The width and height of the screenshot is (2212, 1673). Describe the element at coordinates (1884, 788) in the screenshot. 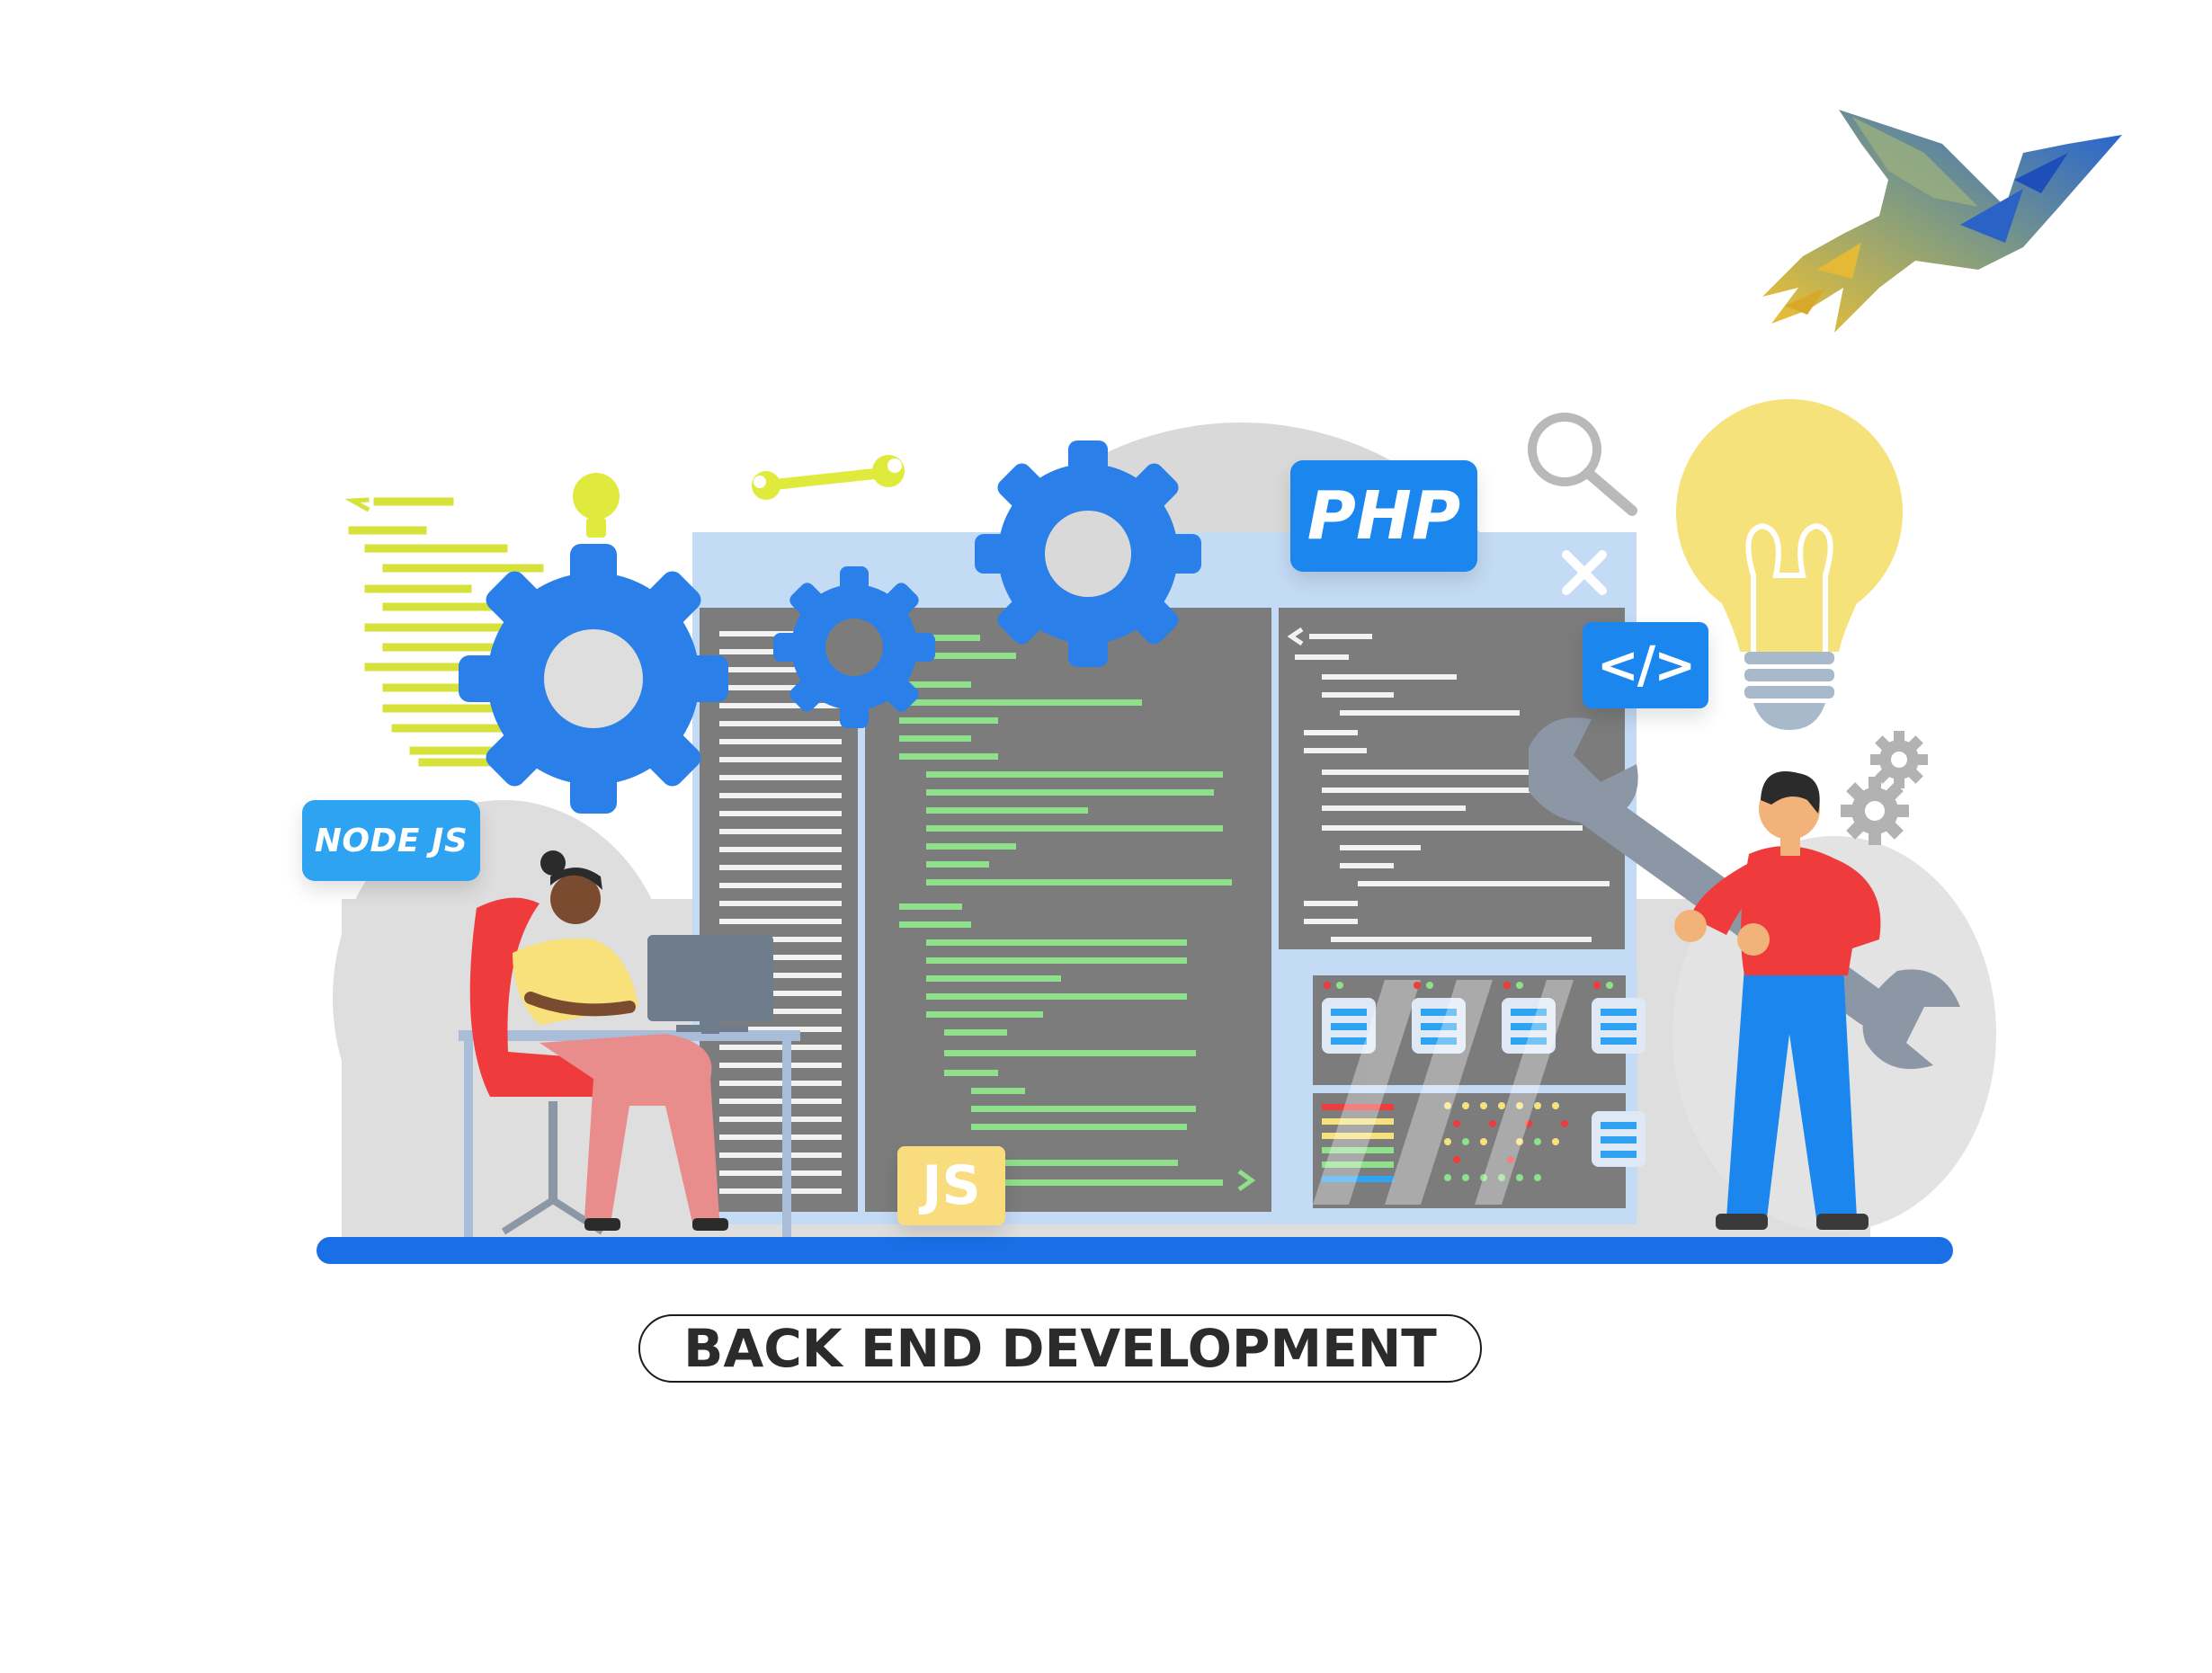

I see `gear-small-icon` at that location.